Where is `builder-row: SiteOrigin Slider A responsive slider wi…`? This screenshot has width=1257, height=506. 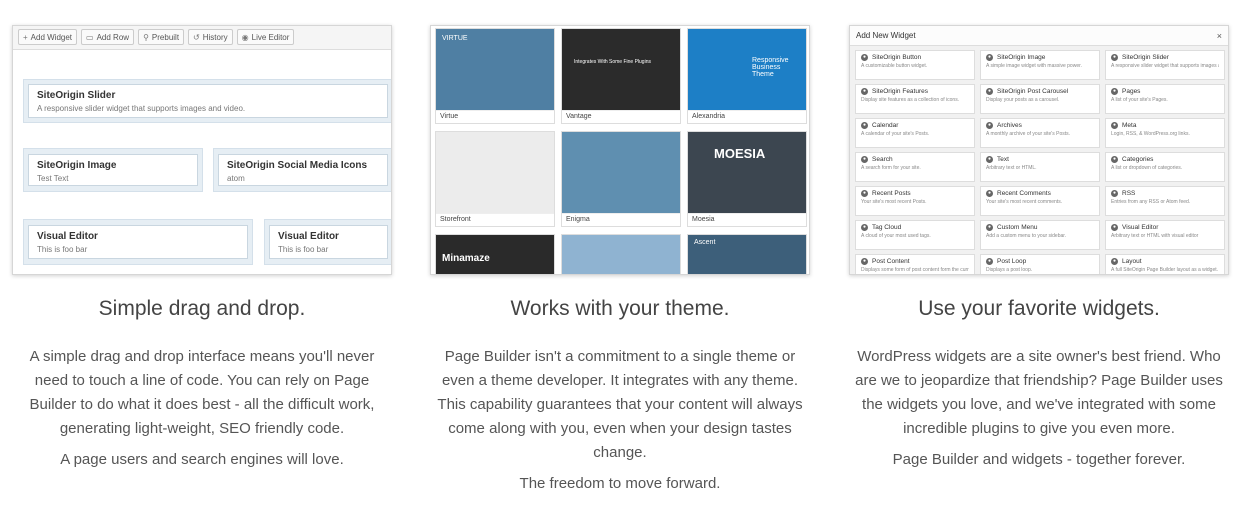 builder-row: SiteOrigin Slider A responsive slider wi… is located at coordinates (207, 101).